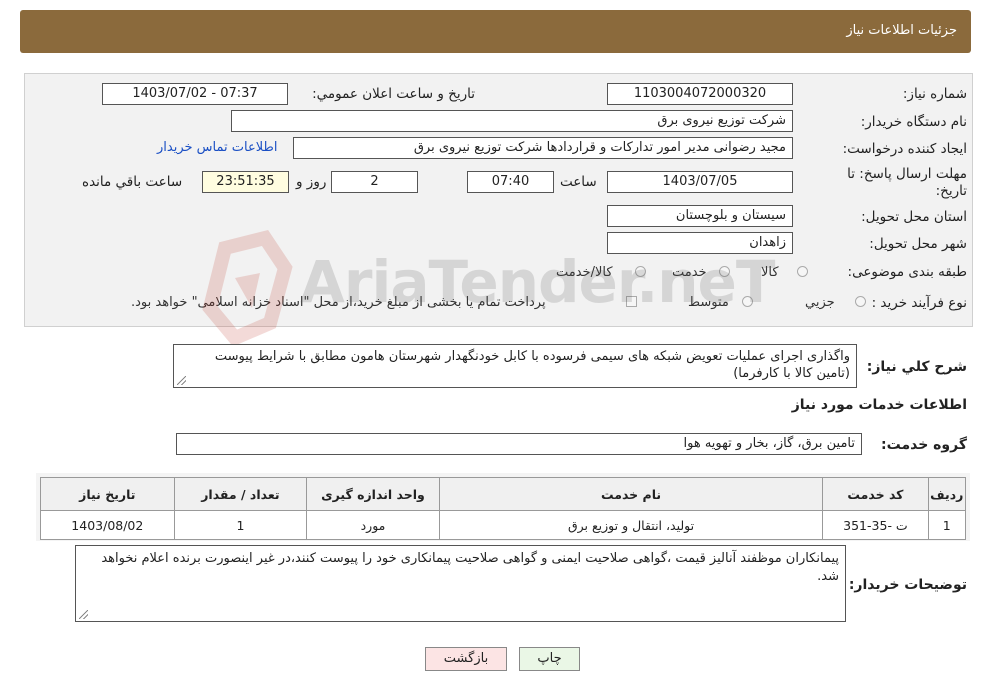 Image resolution: width=985 pixels, height=691 pixels. Describe the element at coordinates (907, 272) in the screenshot. I see `category-label: طبقه بندی موضوعی:` at that location.